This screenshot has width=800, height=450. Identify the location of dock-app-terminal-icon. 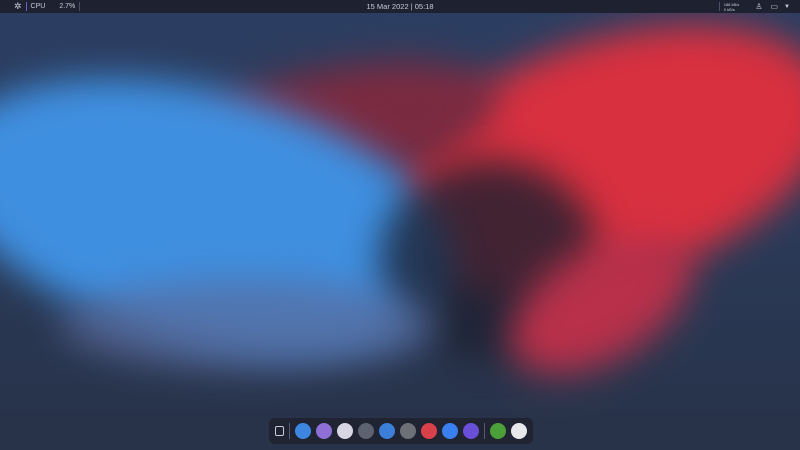
(366, 431).